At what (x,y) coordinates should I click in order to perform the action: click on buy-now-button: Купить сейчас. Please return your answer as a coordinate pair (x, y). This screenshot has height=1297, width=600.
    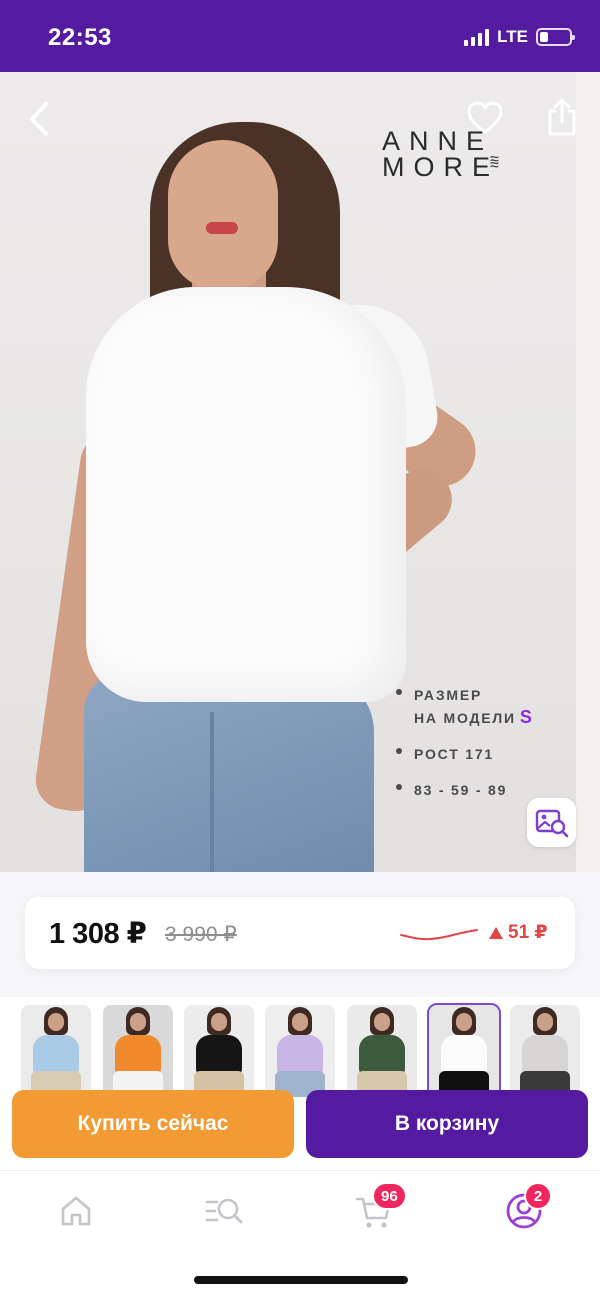
    Looking at the image, I should click on (153, 1124).